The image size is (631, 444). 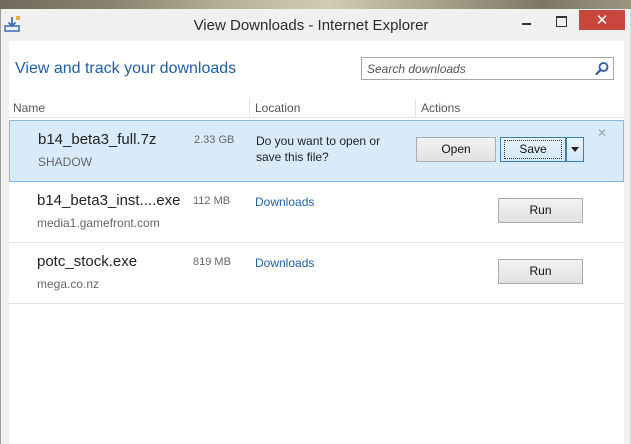 I want to click on search-input, so click(x=476, y=68).